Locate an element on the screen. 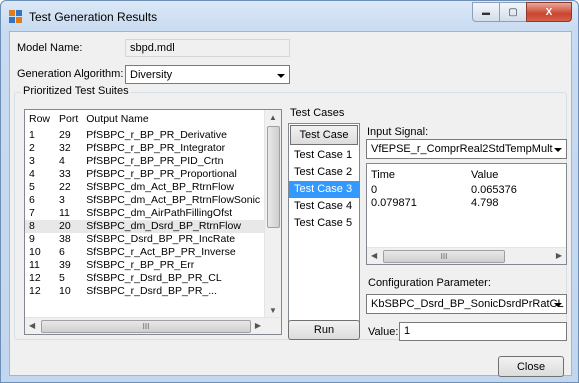 This screenshot has height=383, width=579. suites-header-row: Row Port Output Name is located at coordinates (144, 119).